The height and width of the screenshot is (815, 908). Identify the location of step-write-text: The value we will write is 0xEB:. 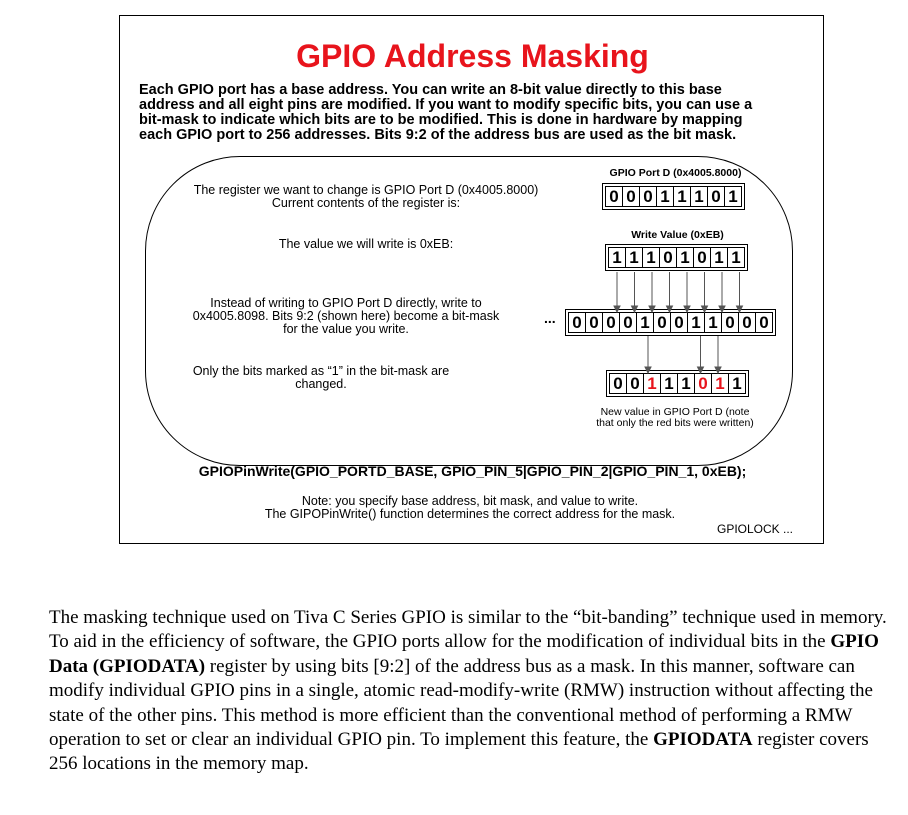
(366, 244).